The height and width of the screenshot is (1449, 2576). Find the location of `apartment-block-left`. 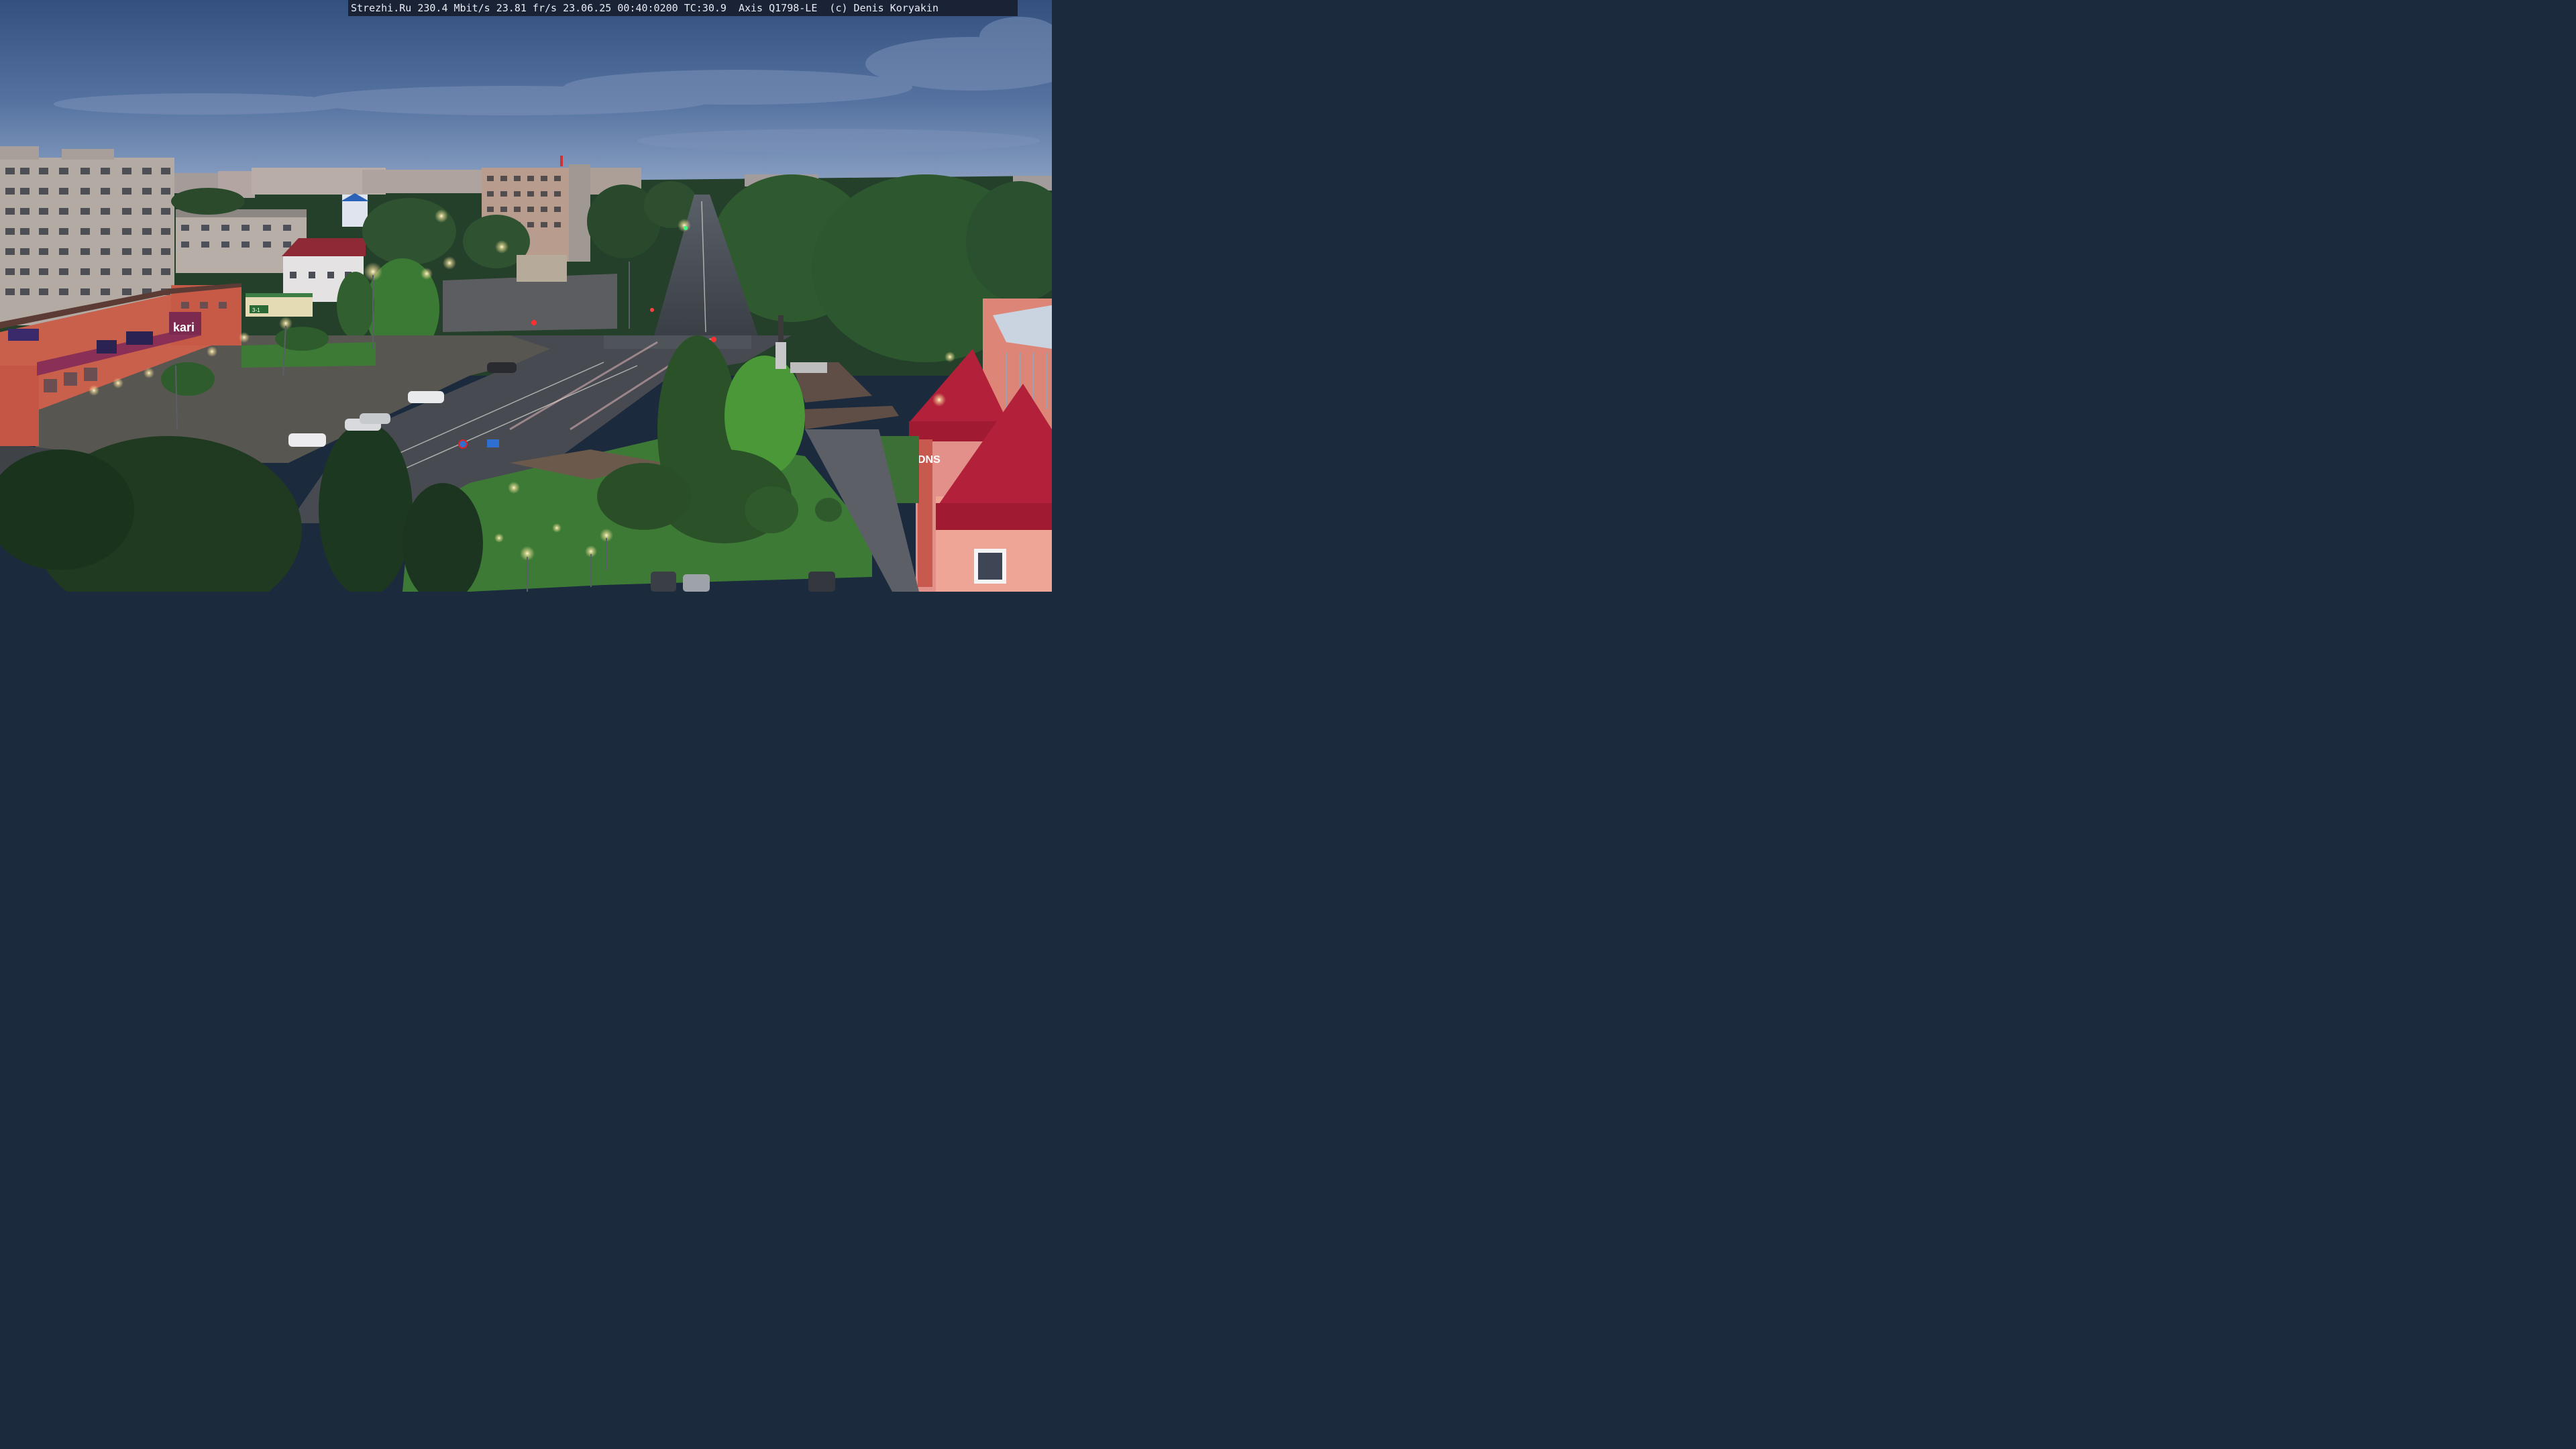

apartment-block-left is located at coordinates (87, 235).